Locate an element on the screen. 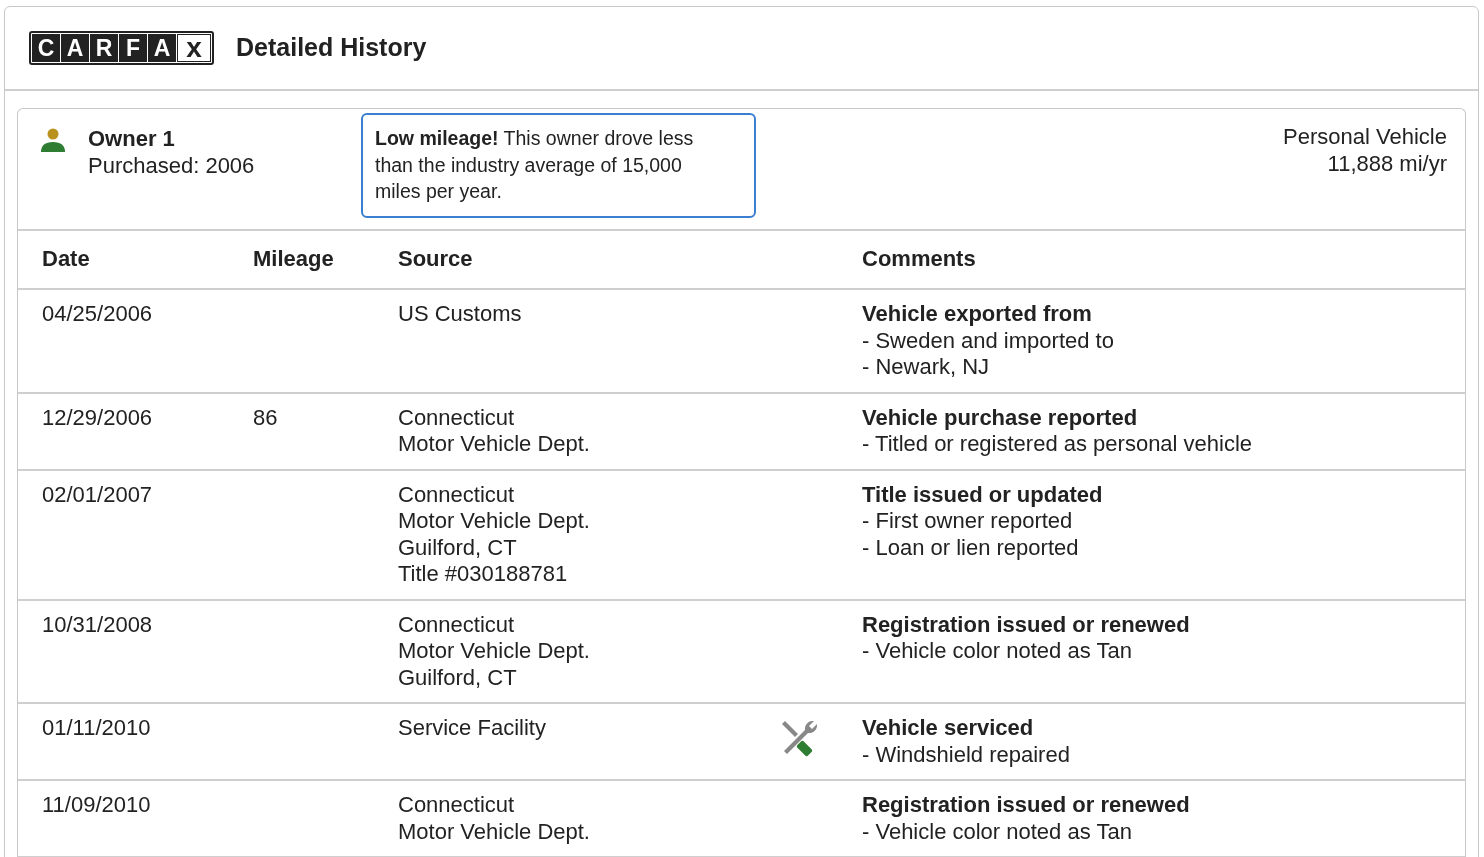 This screenshot has height=857, width=1484. source-line: US Customs is located at coordinates (460, 314).